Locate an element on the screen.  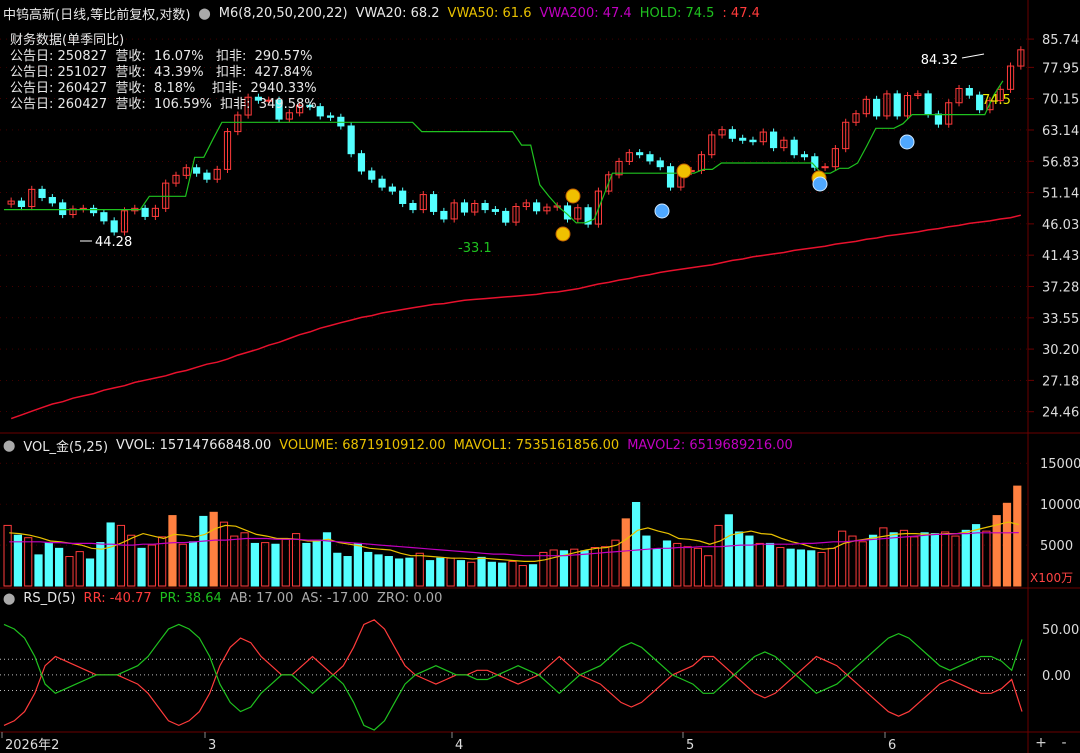
y-tick-label: 56.83 is located at coordinates (1060, 162).